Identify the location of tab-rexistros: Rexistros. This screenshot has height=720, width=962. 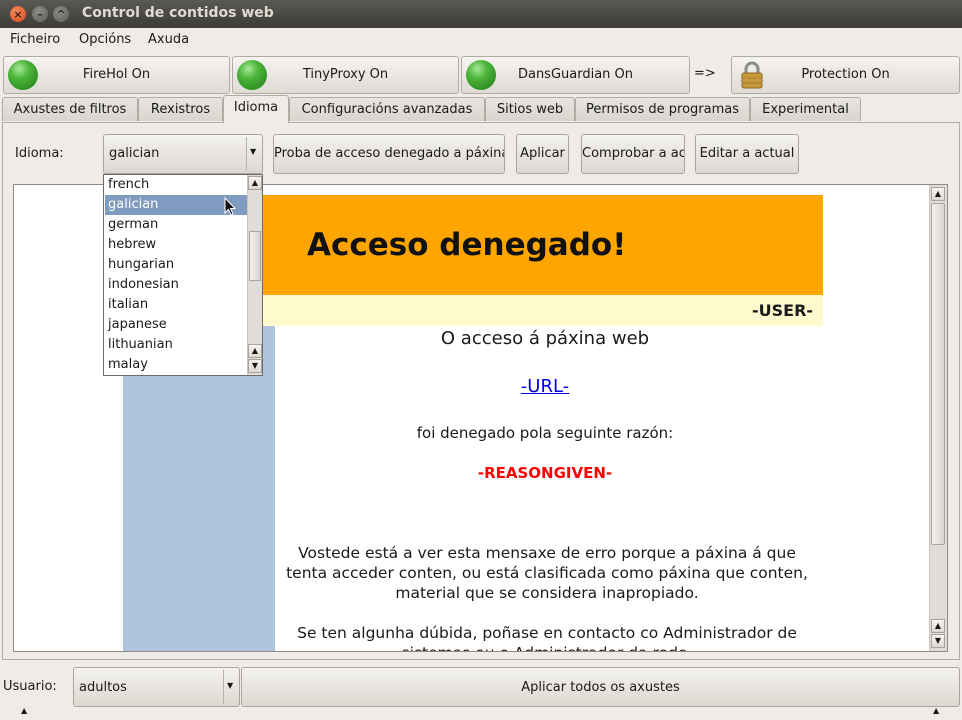
(180, 109).